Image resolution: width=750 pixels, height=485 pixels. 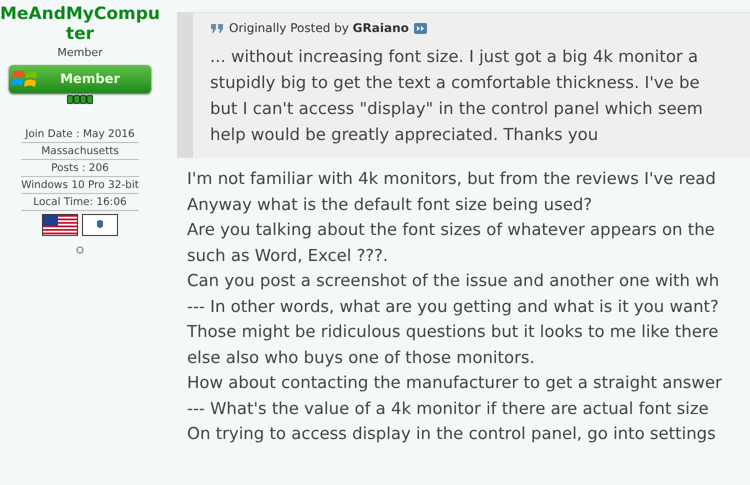 What do you see at coordinates (453, 281) in the screenshot?
I see `post-text: Can you post a screenshot of the issue and another one with wh` at bounding box center [453, 281].